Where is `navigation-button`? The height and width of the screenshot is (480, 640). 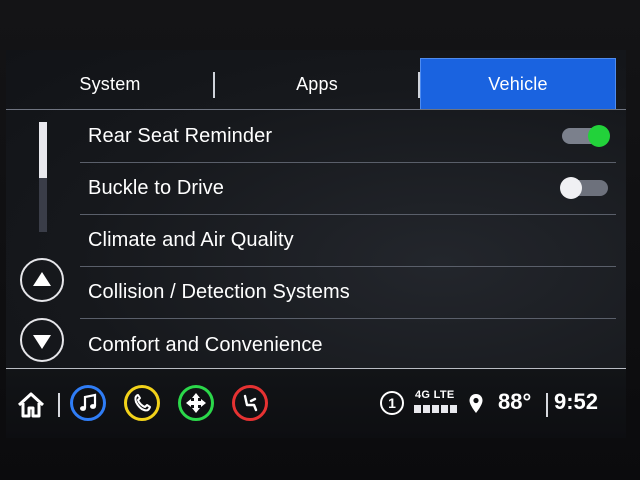
navigation-button is located at coordinates (196, 403).